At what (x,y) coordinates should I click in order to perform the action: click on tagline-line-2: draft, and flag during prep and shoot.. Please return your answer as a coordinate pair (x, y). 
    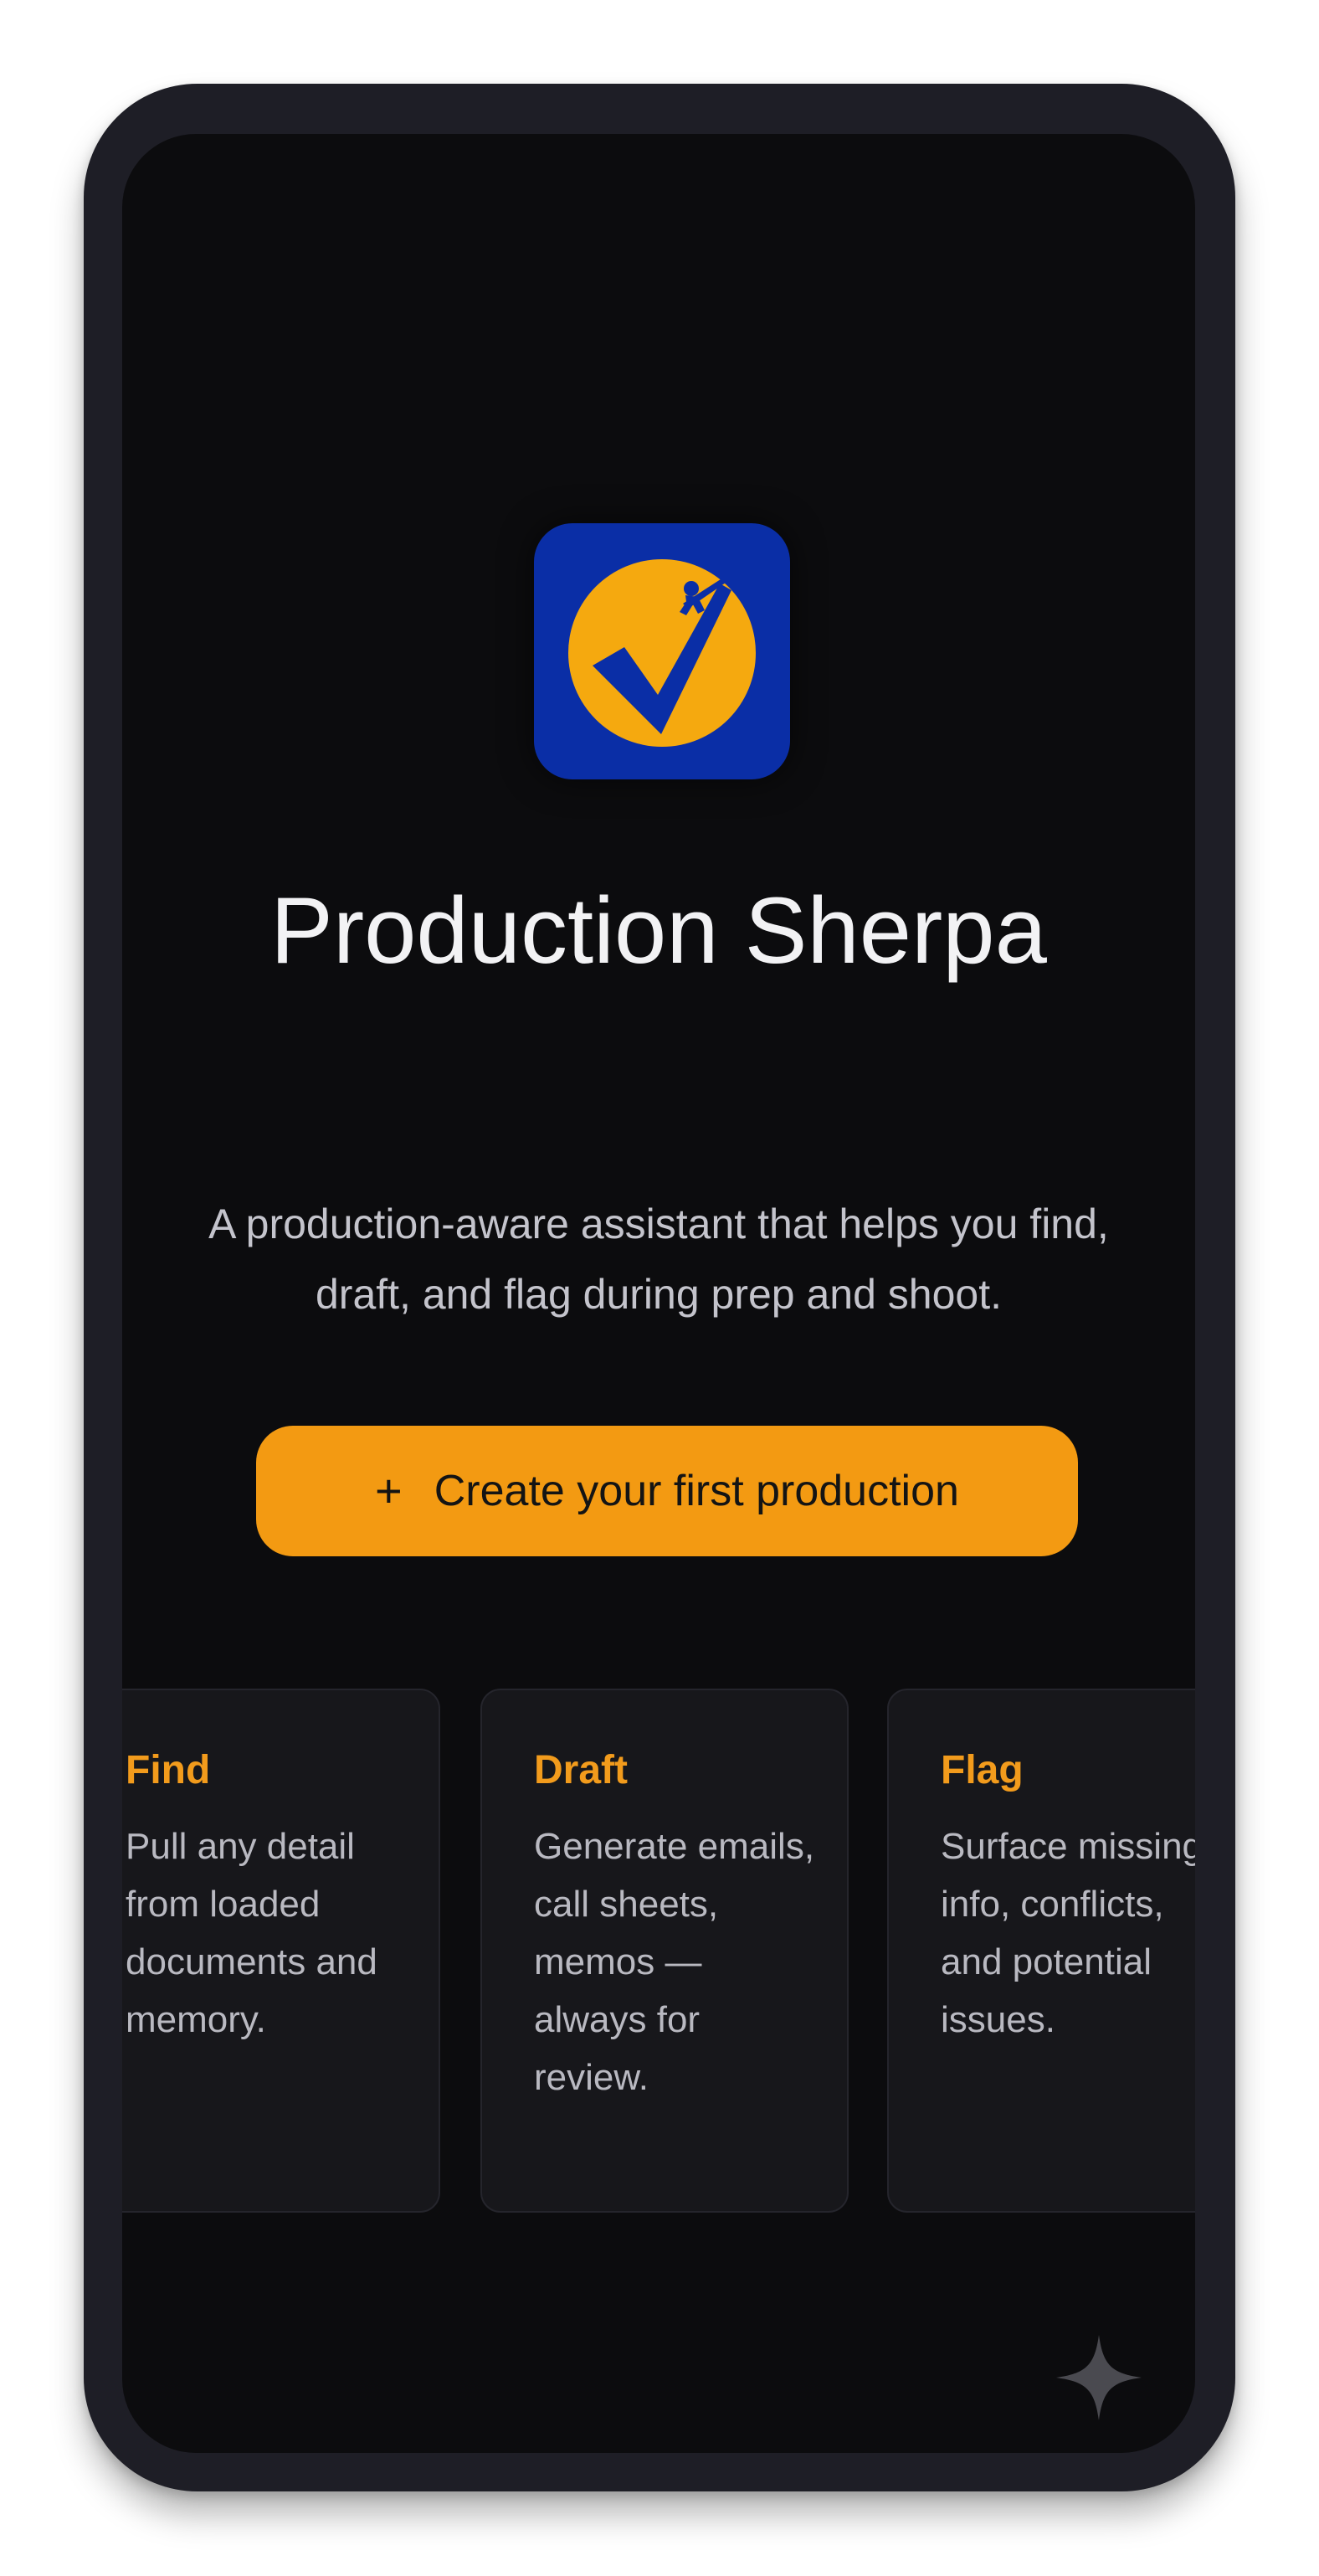
    Looking at the image, I should click on (659, 1295).